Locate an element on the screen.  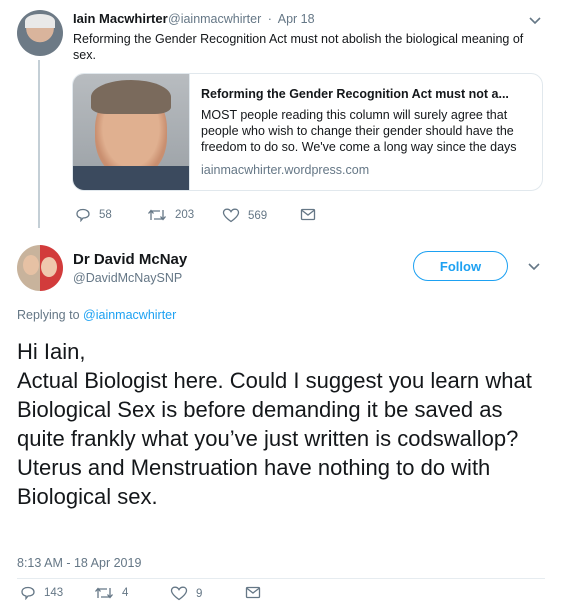
parent-meta: @iainmacwhirter · Apr 18 is located at coordinates (243, 19).